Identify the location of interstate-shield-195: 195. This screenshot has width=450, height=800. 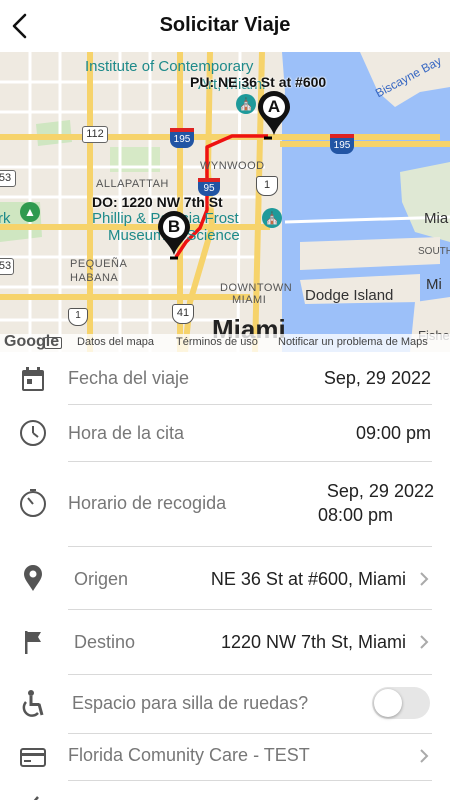
(182, 138).